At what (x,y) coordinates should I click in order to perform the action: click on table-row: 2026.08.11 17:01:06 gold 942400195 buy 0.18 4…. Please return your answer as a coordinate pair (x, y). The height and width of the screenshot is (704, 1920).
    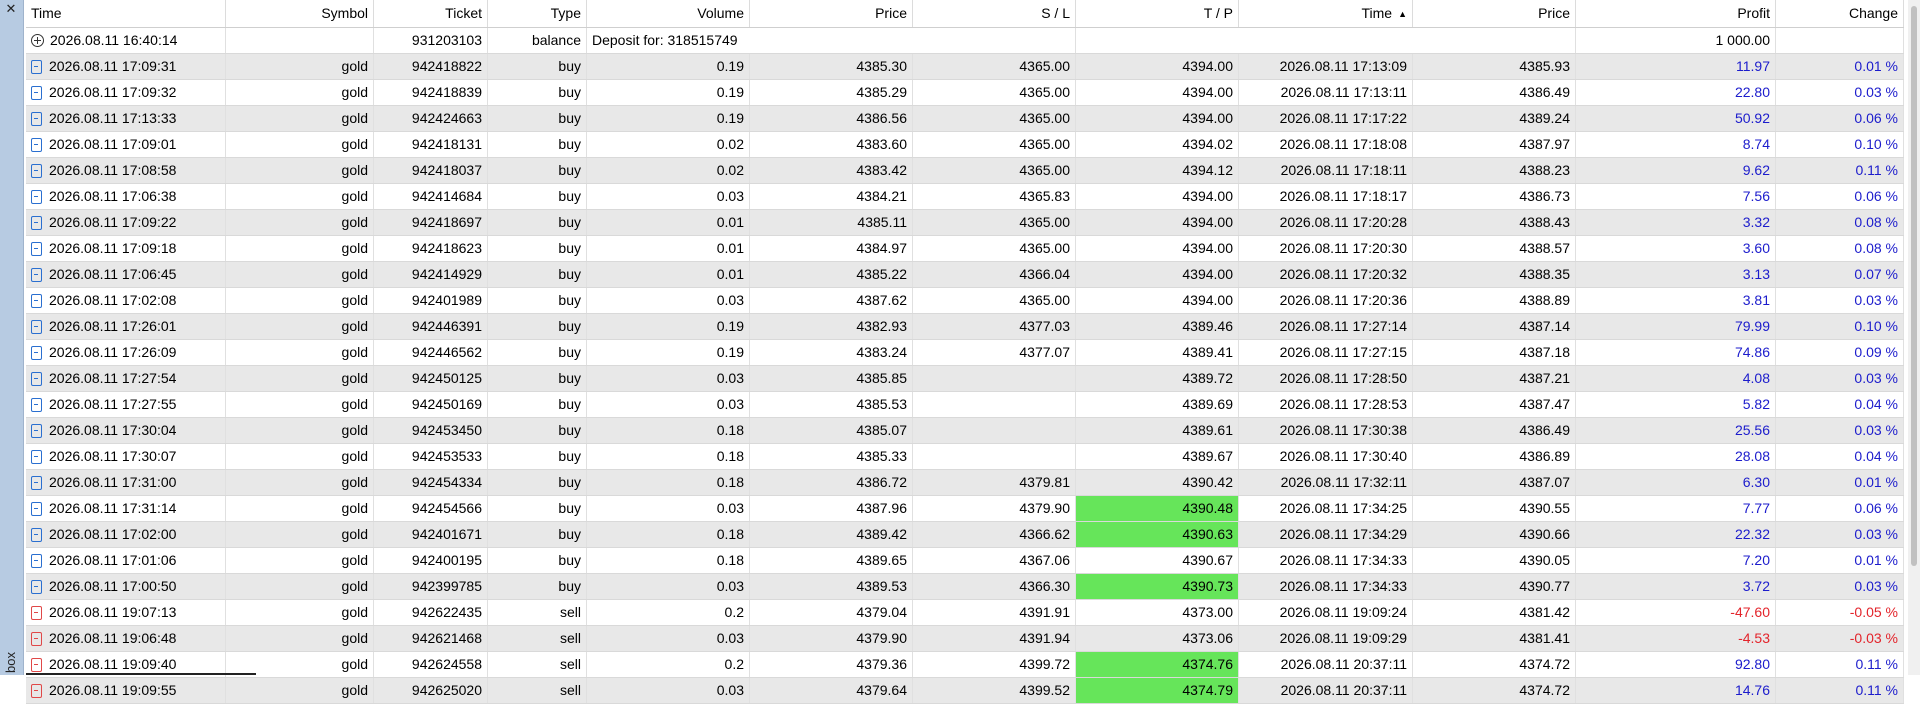
    Looking at the image, I should click on (965, 561).